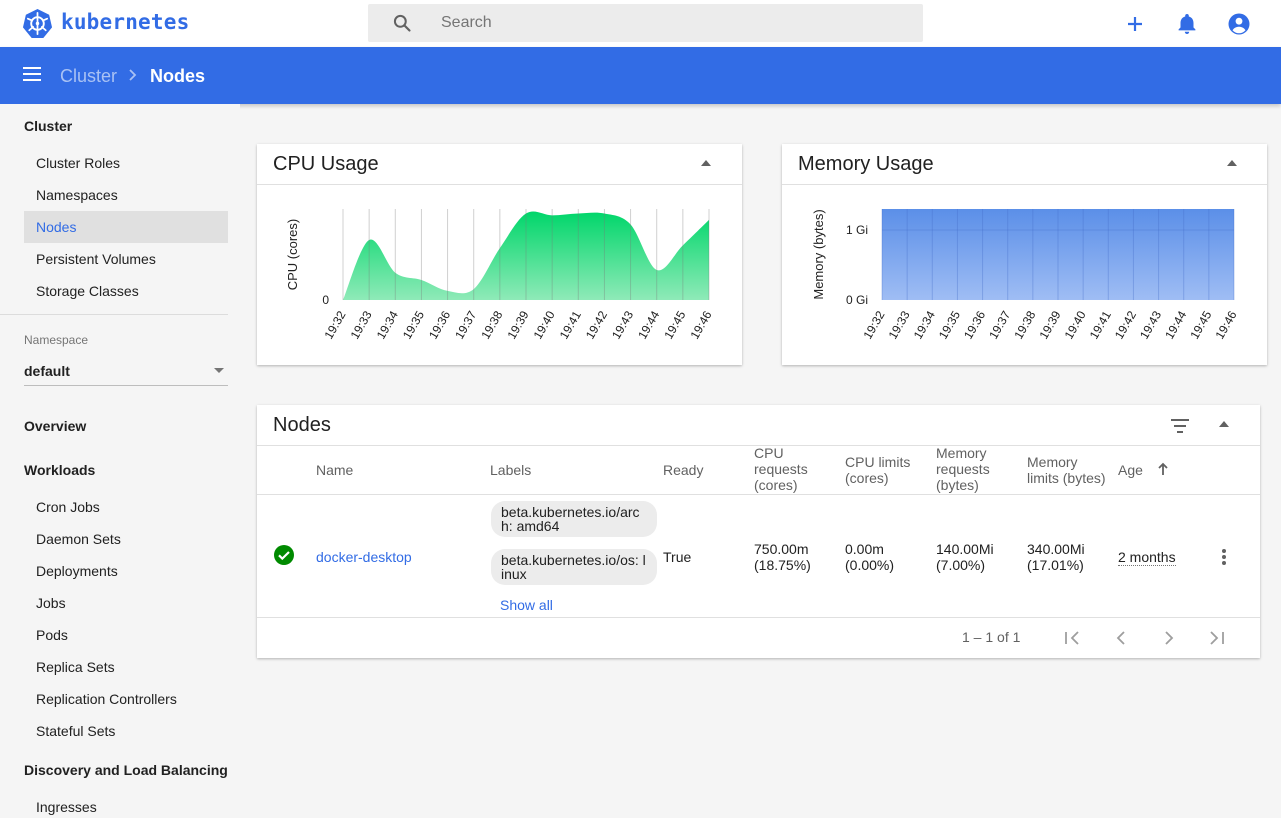 The image size is (1281, 818). Describe the element at coordinates (1056, 557) in the screenshot. I see `node-memory-limits: 340.00Mi (17.01%)` at that location.